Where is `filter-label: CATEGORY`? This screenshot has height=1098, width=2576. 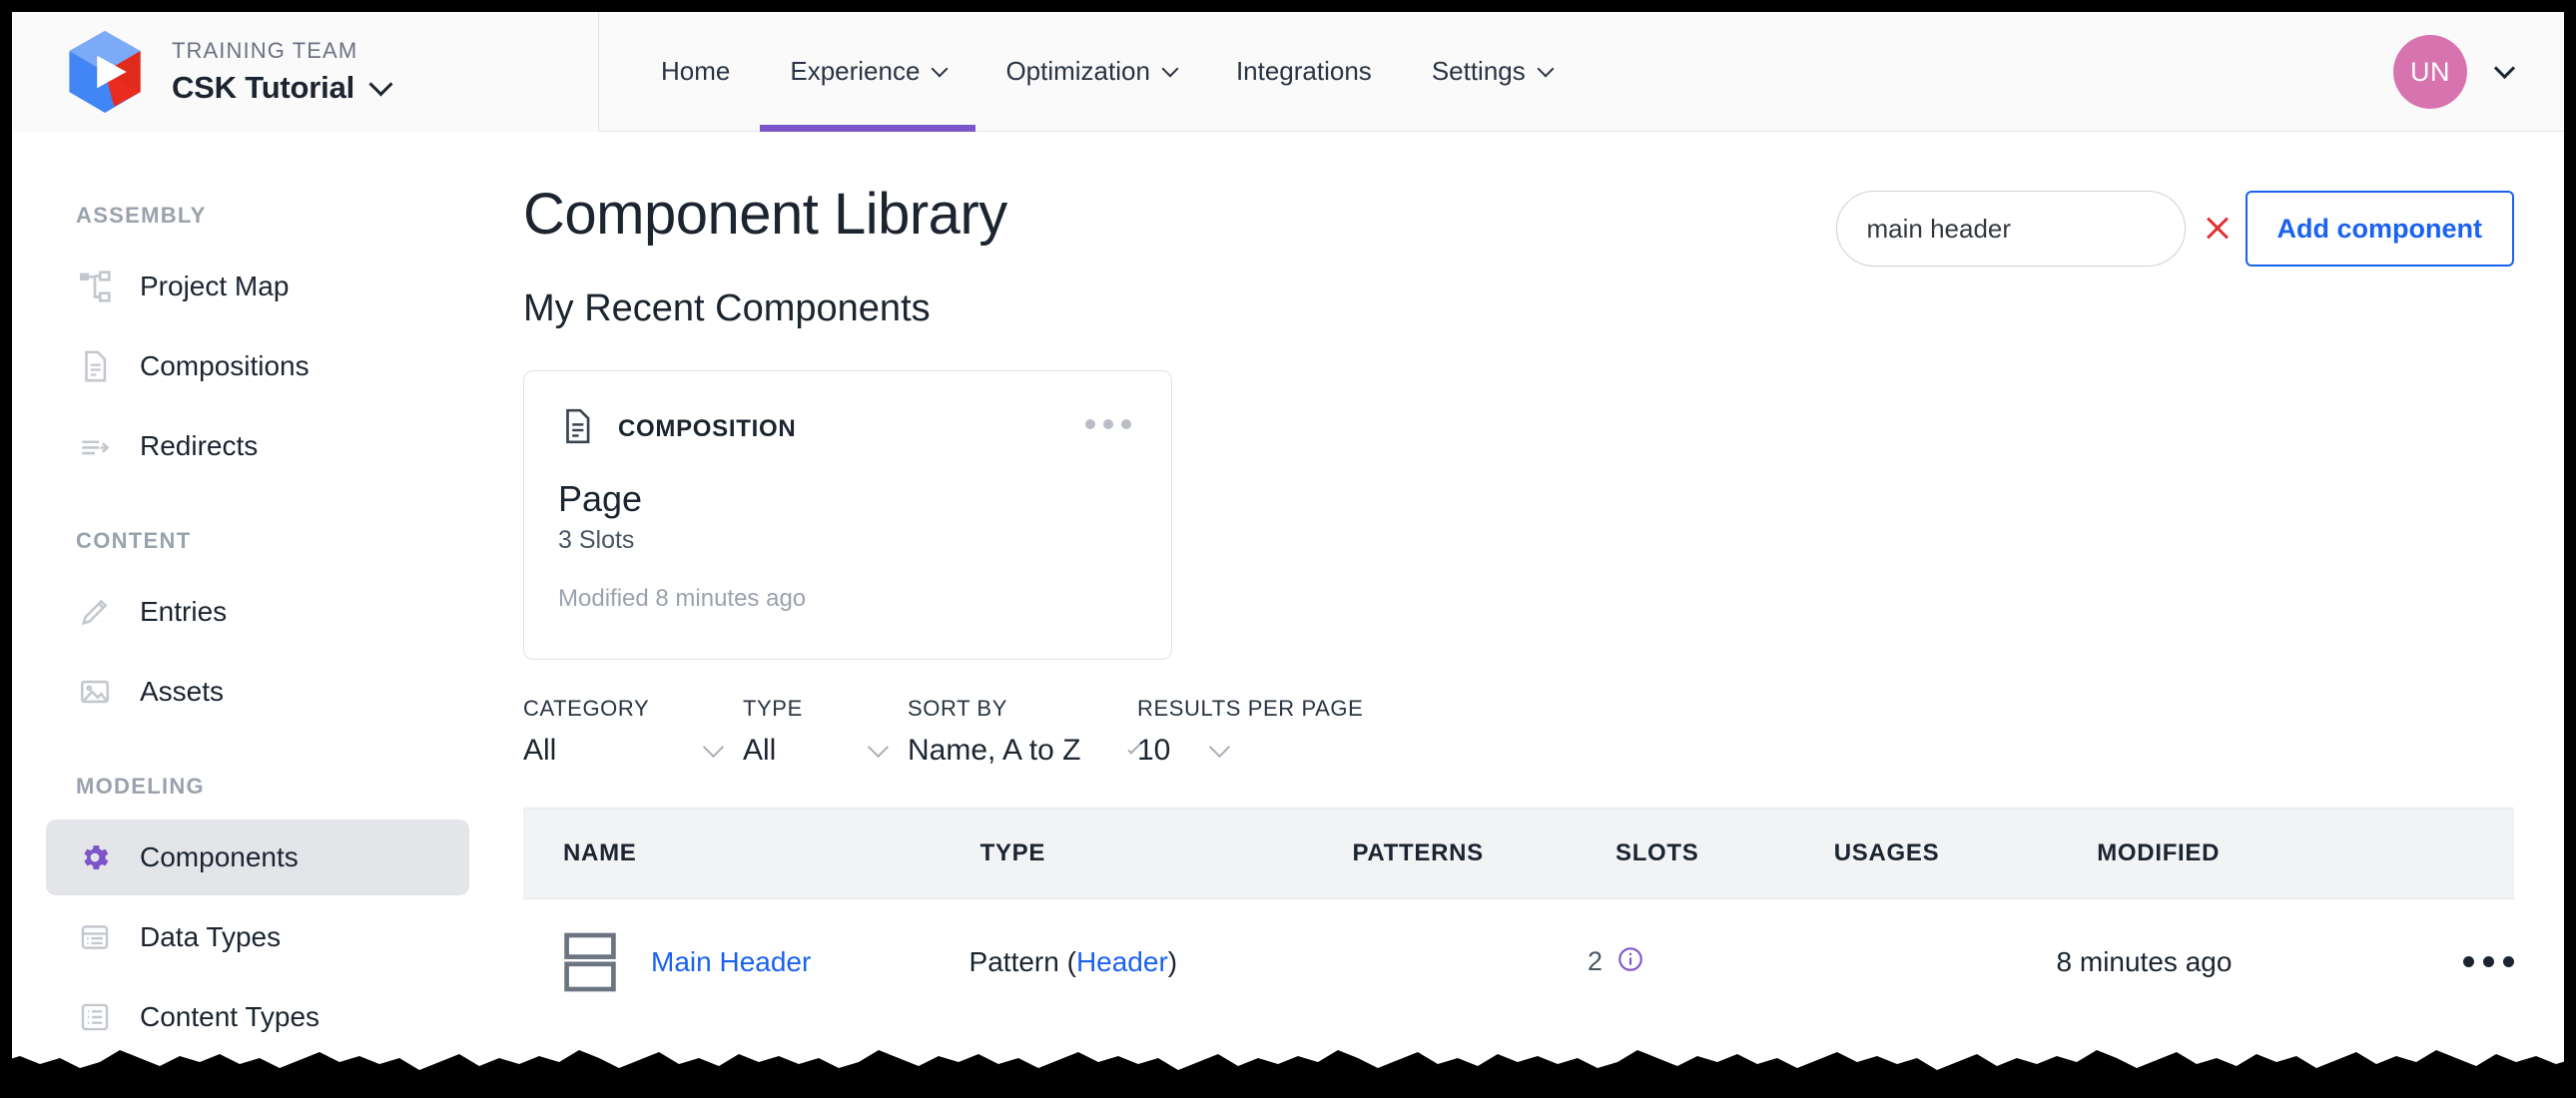 filter-label: CATEGORY is located at coordinates (586, 708).